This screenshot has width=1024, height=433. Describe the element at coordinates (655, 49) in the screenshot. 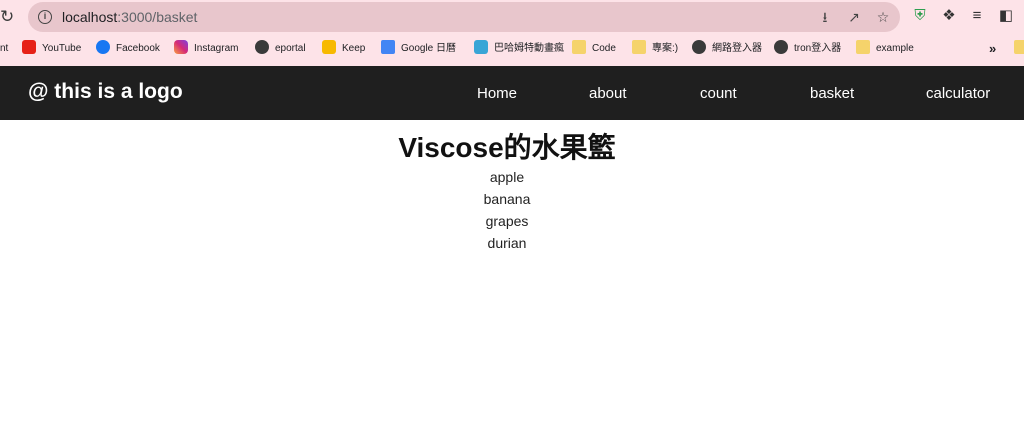

I see `bookmark-projects: 專案:)` at that location.